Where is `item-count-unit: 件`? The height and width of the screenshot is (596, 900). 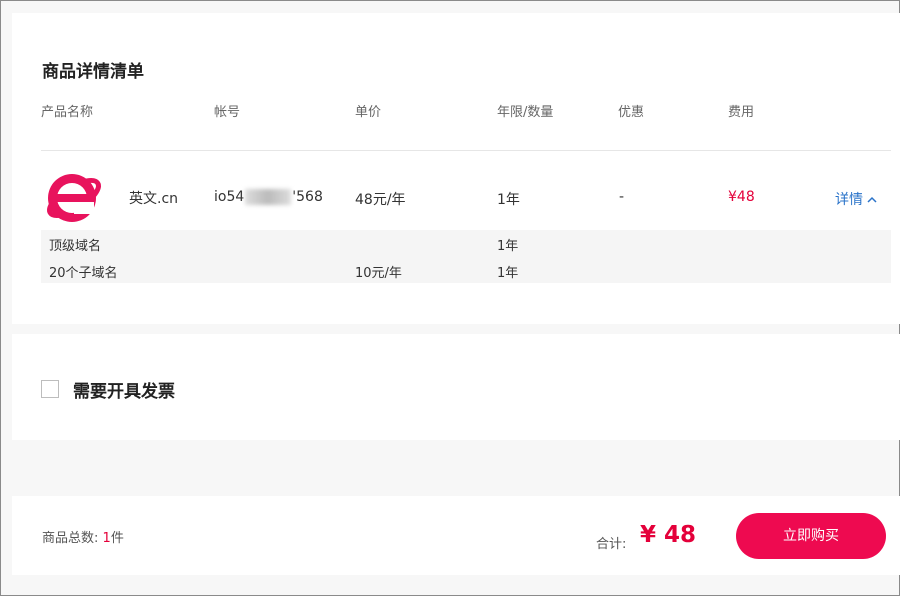 item-count-unit: 件 is located at coordinates (117, 538).